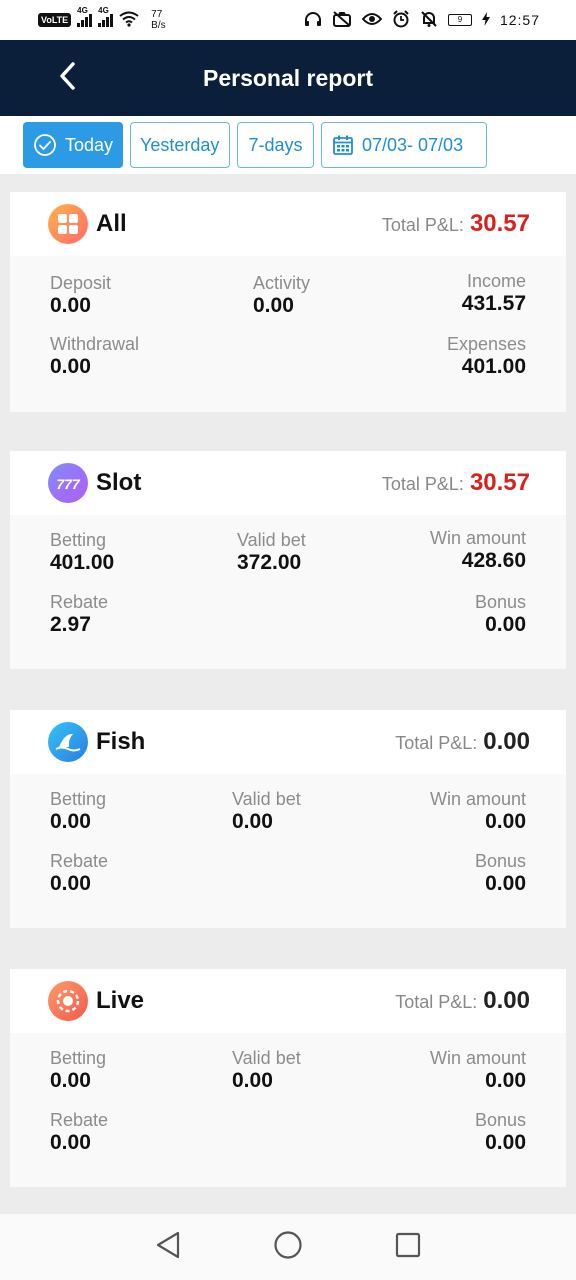 This screenshot has height=1280, width=576. I want to click on camera-off-icon, so click(342, 20).